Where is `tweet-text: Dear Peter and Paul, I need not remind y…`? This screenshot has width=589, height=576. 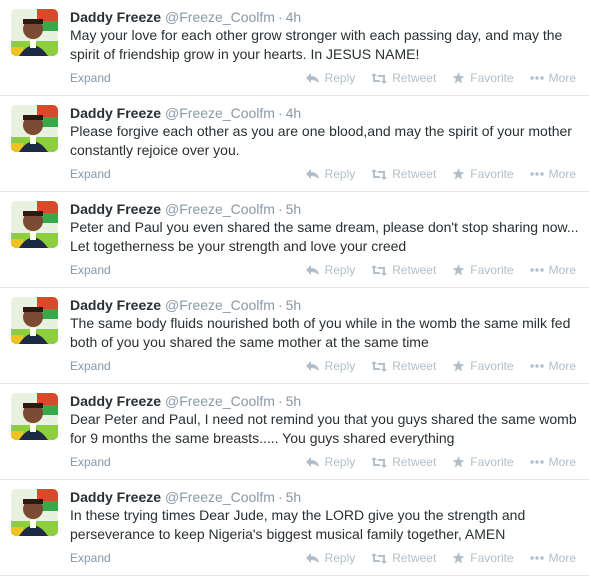
tweet-text: Dear Peter and Paul, I need not remind y… is located at coordinates (323, 428).